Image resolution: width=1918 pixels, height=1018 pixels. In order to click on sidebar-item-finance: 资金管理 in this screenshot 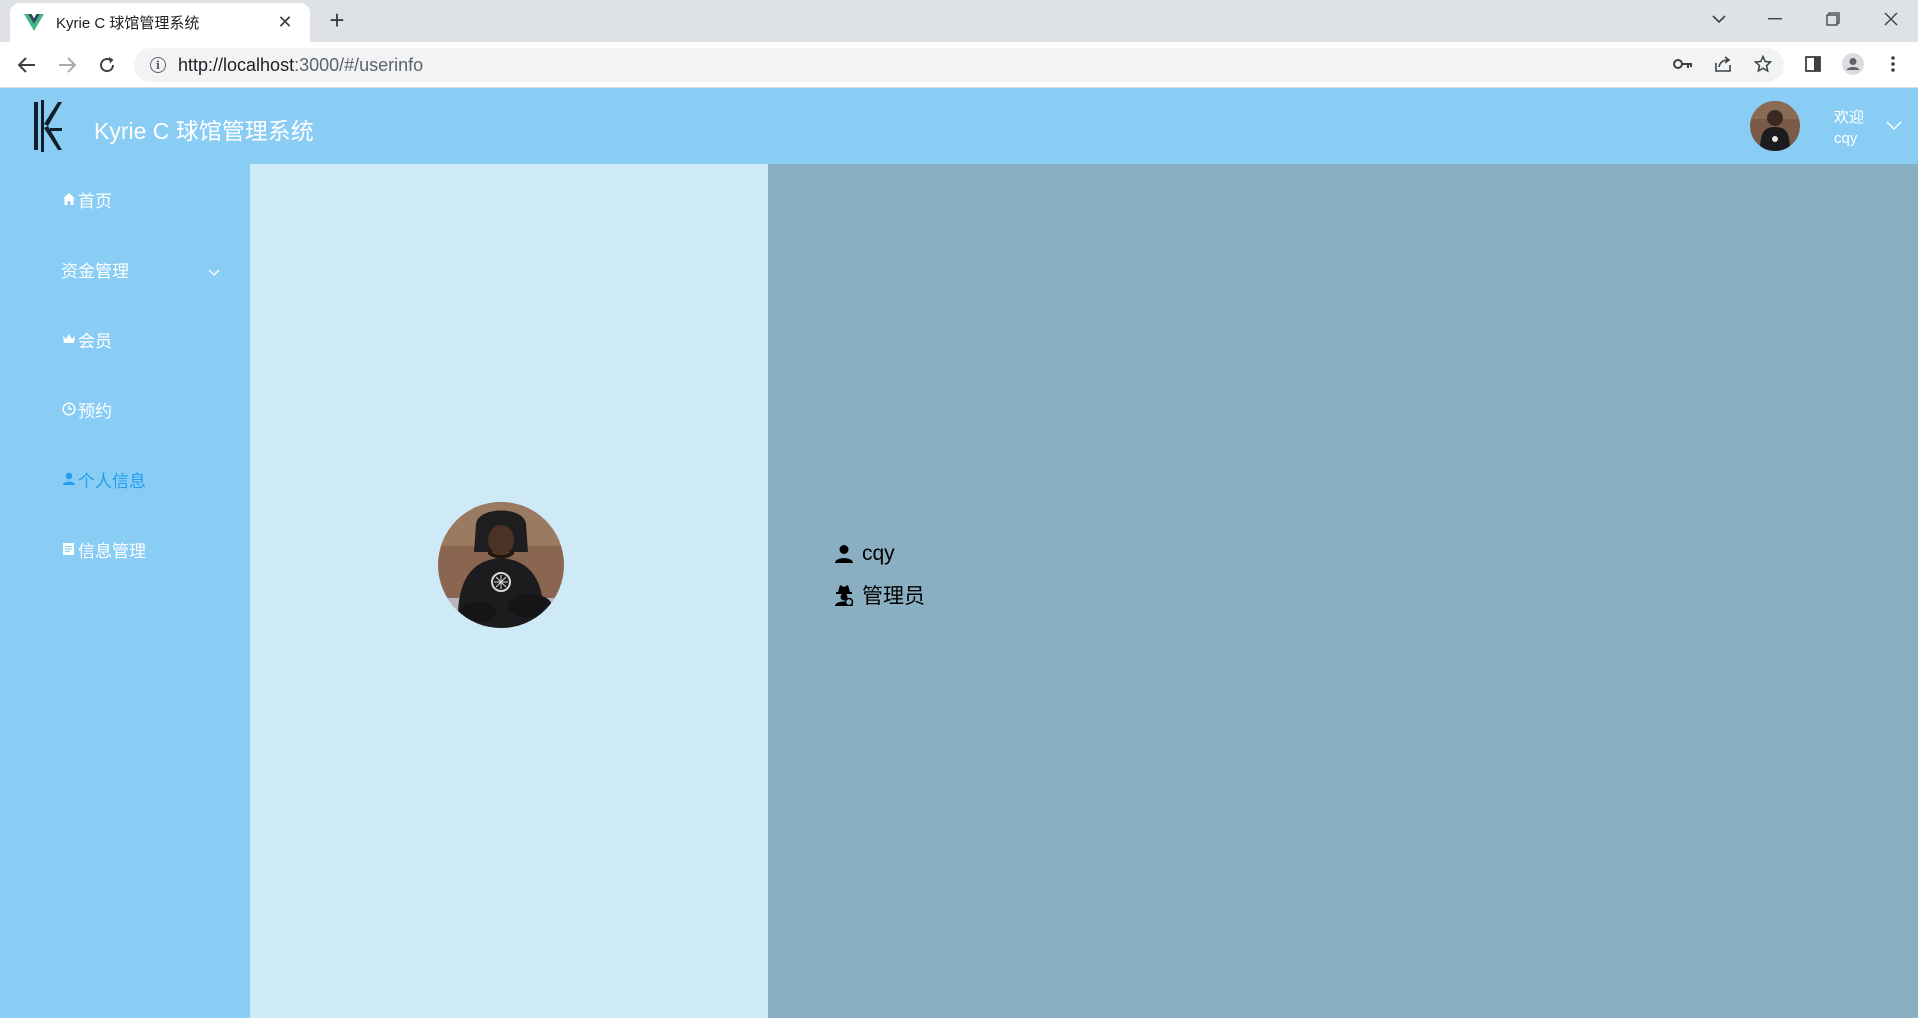, I will do `click(125, 269)`.